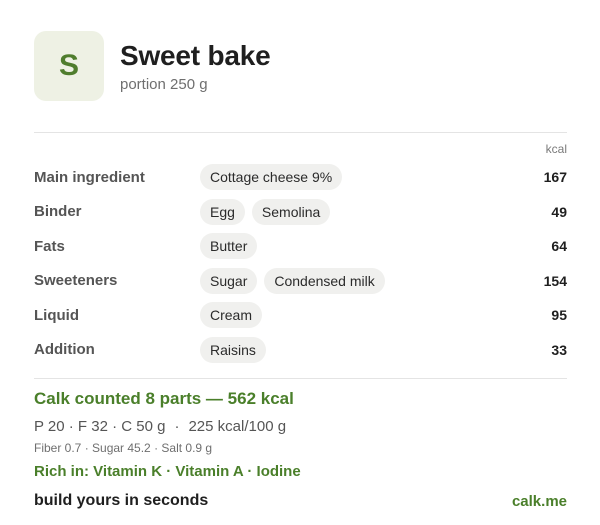  What do you see at coordinates (559, 246) in the screenshot?
I see `row-kcal-value: 64` at bounding box center [559, 246].